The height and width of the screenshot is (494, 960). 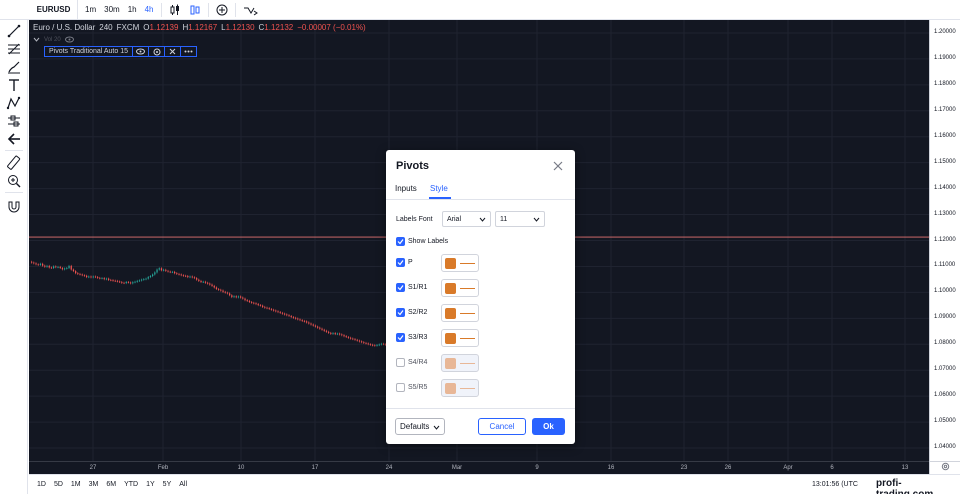 I want to click on tab-inputs: Inputs, so click(x=406, y=188).